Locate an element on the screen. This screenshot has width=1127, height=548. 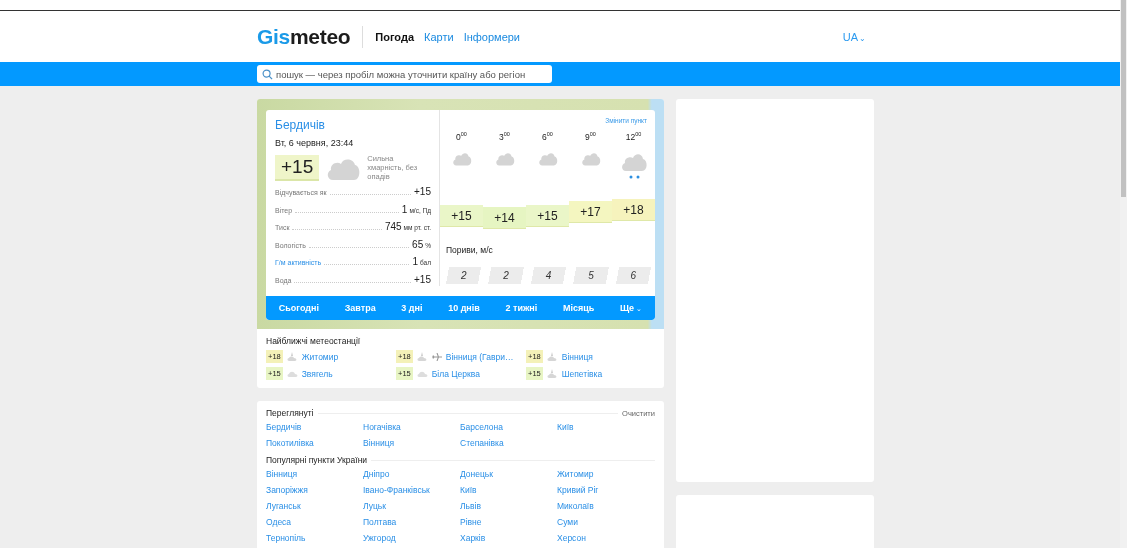
param-value: 745 is located at coordinates (393, 226).